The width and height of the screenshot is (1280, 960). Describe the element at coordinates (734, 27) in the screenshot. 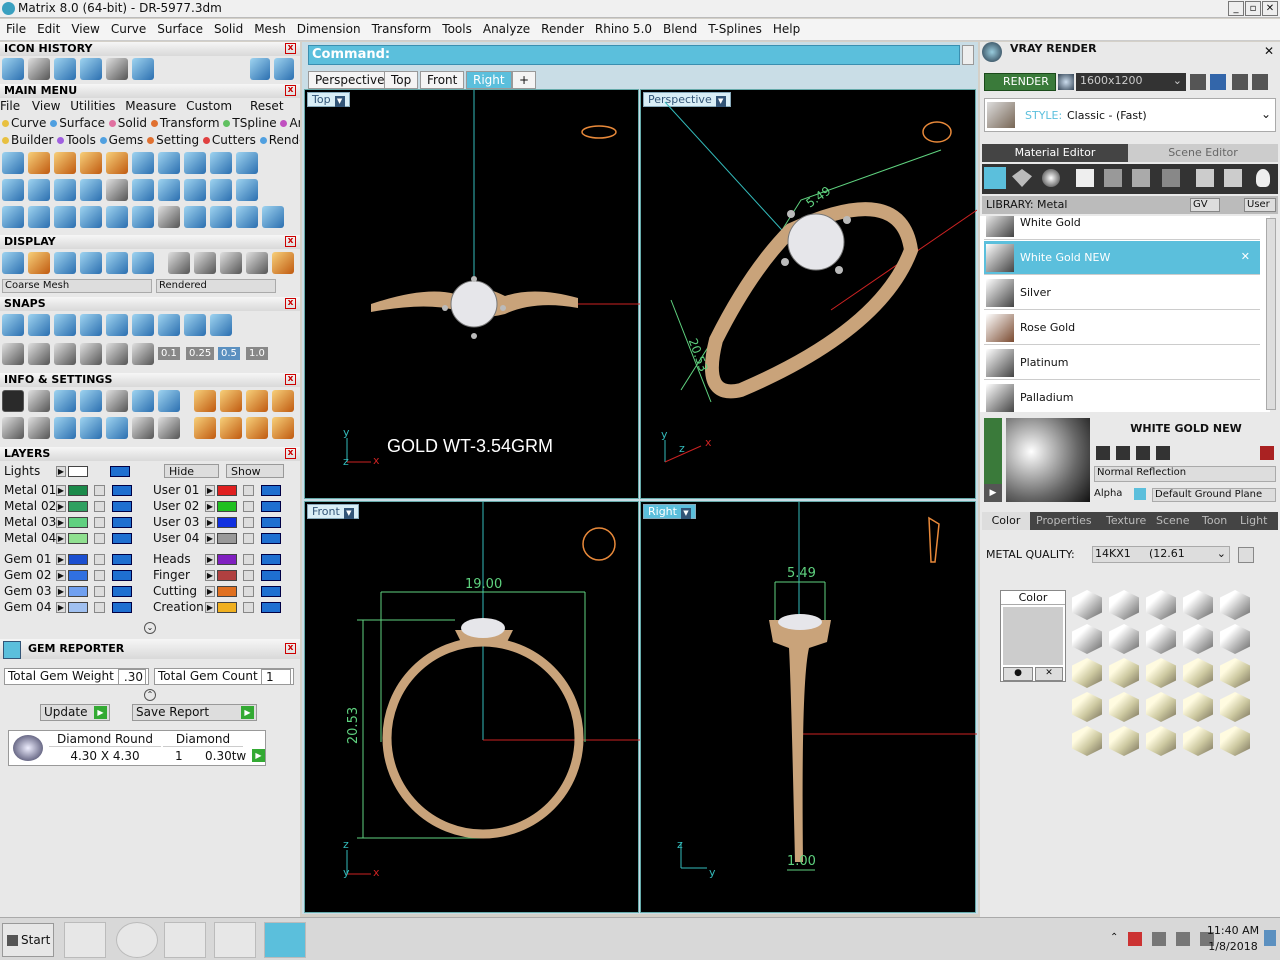

I see `menu-tsplines: T-Splines` at that location.